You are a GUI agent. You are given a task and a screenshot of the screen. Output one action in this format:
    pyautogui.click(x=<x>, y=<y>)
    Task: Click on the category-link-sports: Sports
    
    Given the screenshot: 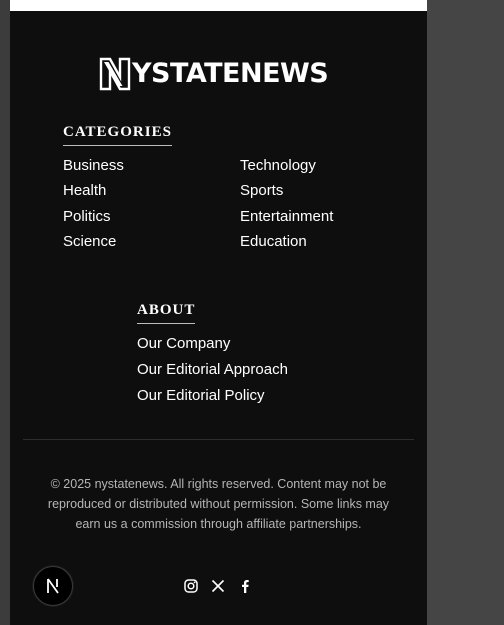 What is the action you would take?
    pyautogui.click(x=261, y=191)
    